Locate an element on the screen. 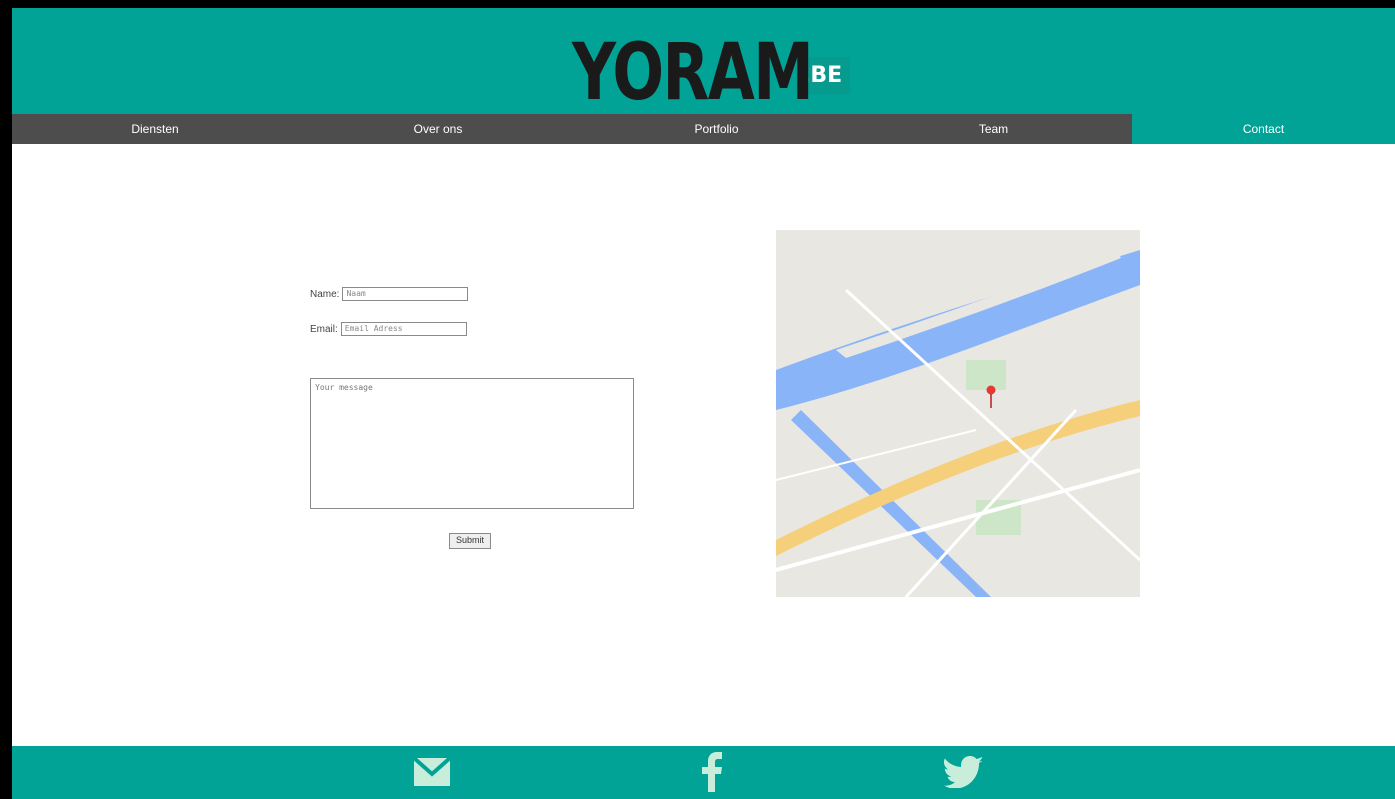  location-map is located at coordinates (958, 413).